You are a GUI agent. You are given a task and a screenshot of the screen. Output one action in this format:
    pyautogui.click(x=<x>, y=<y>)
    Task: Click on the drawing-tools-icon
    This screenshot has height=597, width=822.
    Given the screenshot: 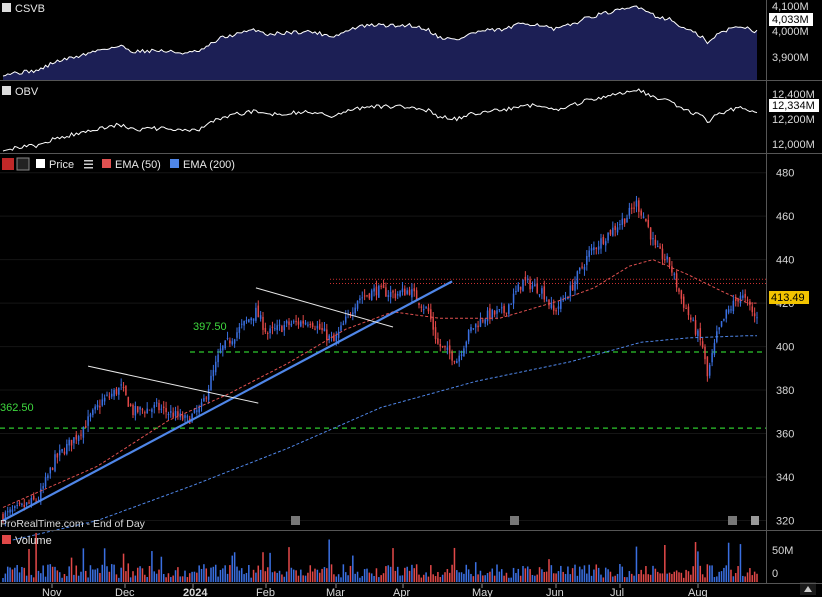 What is the action you would take?
    pyautogui.click(x=23, y=164)
    